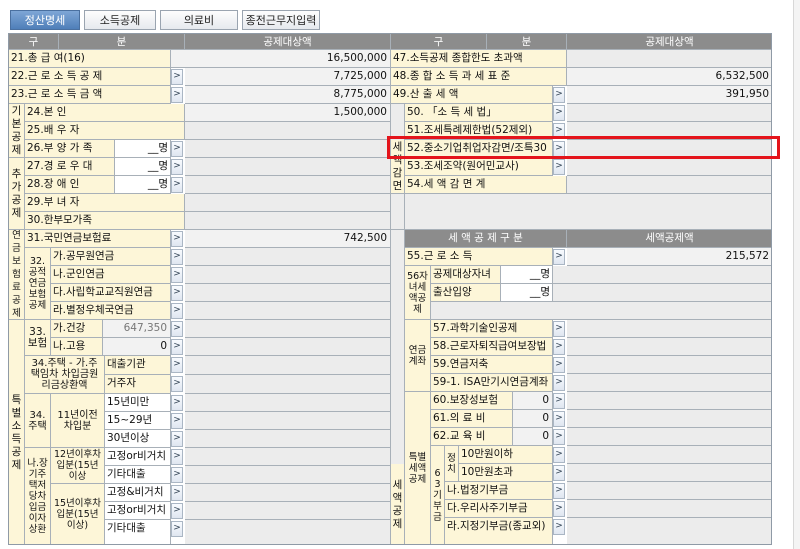  What do you see at coordinates (559, 167) in the screenshot?
I see `row-53-detail-button: >` at bounding box center [559, 167].